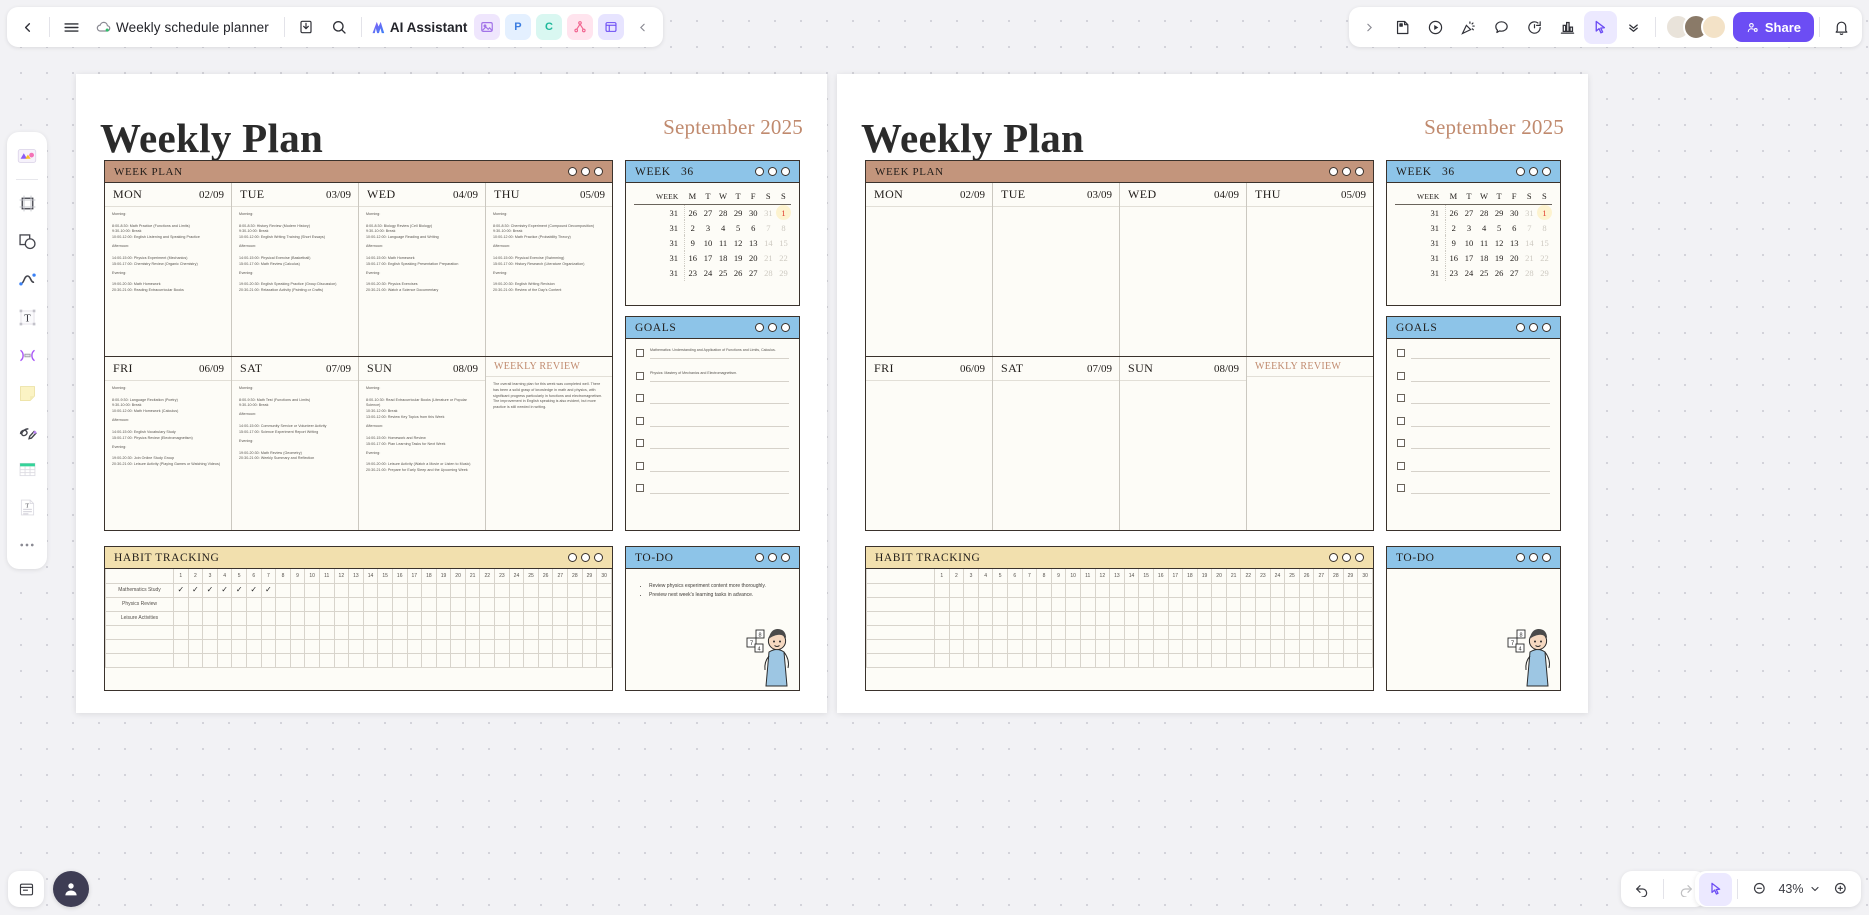 This screenshot has height=915, width=1869. Describe the element at coordinates (723, 273) in the screenshot. I see `calendar-day-cell: 25` at that location.